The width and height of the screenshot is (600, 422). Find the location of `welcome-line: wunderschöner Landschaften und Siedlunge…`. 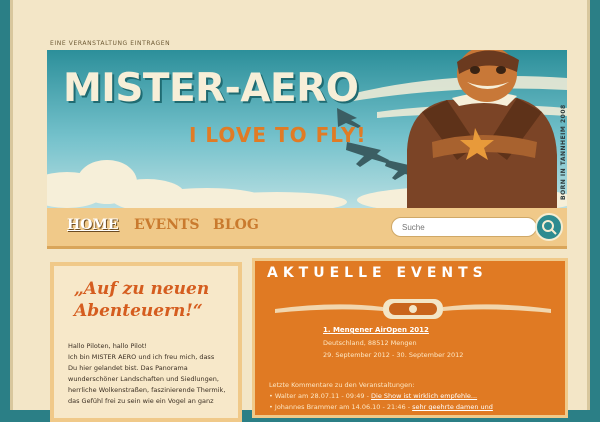

welcome-line: wunderschöner Landschaften und Siedlunge… is located at coordinates (143, 379).